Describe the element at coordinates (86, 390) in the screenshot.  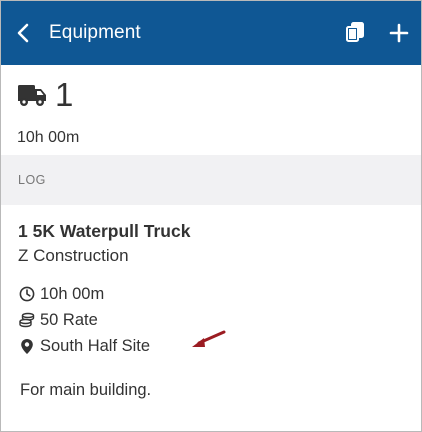
I see `entry-note: For main building.` at that location.